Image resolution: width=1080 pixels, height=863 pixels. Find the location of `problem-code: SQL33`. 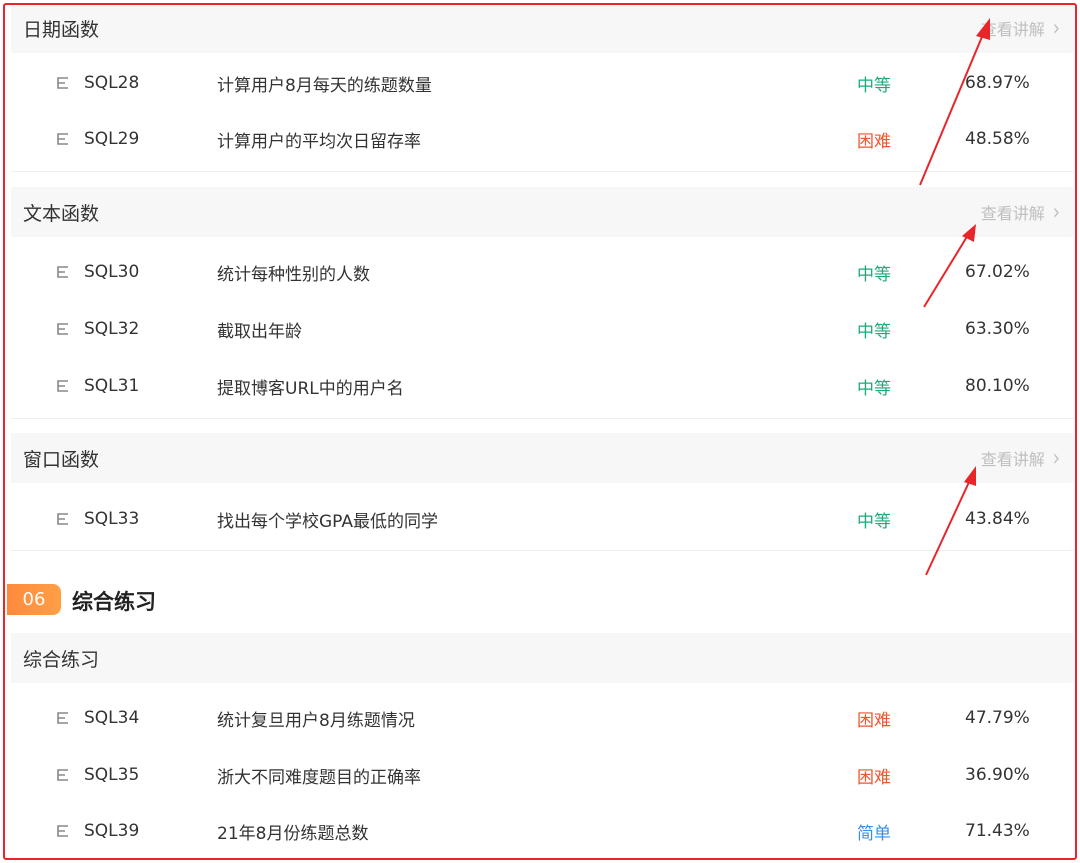

problem-code: SQL33 is located at coordinates (112, 519).